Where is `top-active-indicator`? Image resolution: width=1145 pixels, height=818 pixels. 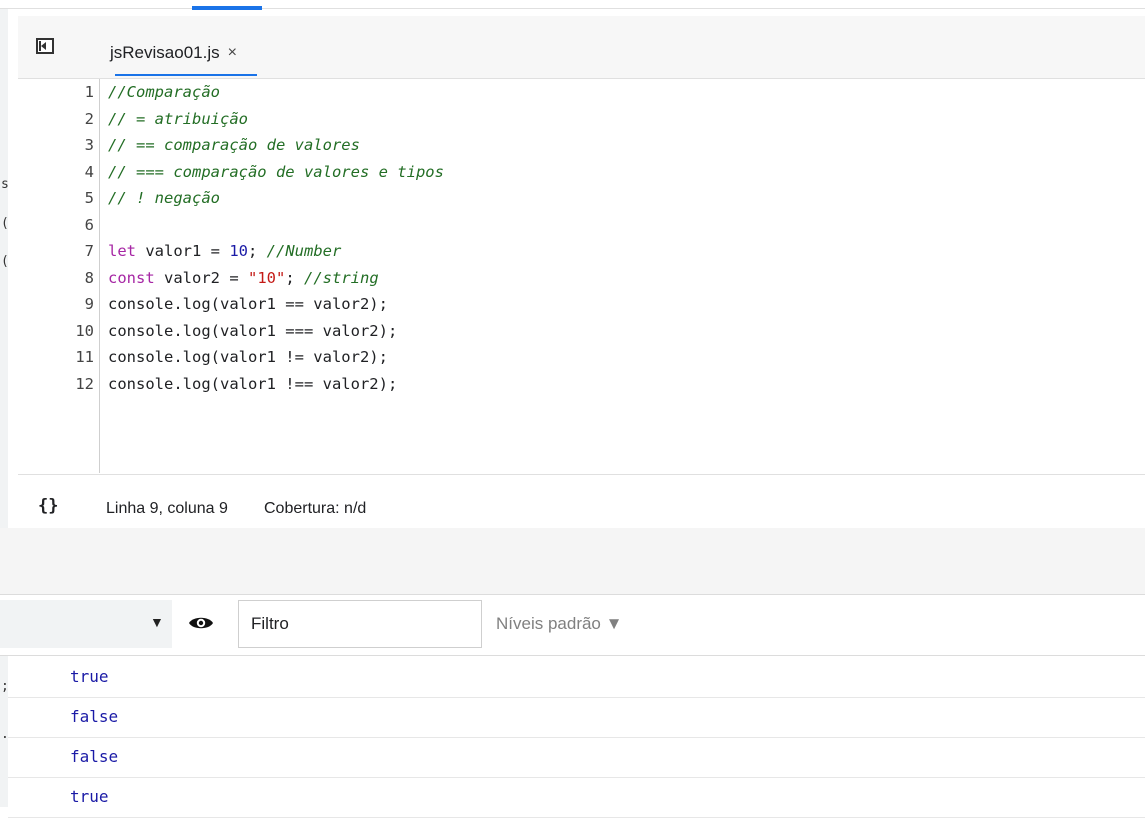
top-active-indicator is located at coordinates (227, 8).